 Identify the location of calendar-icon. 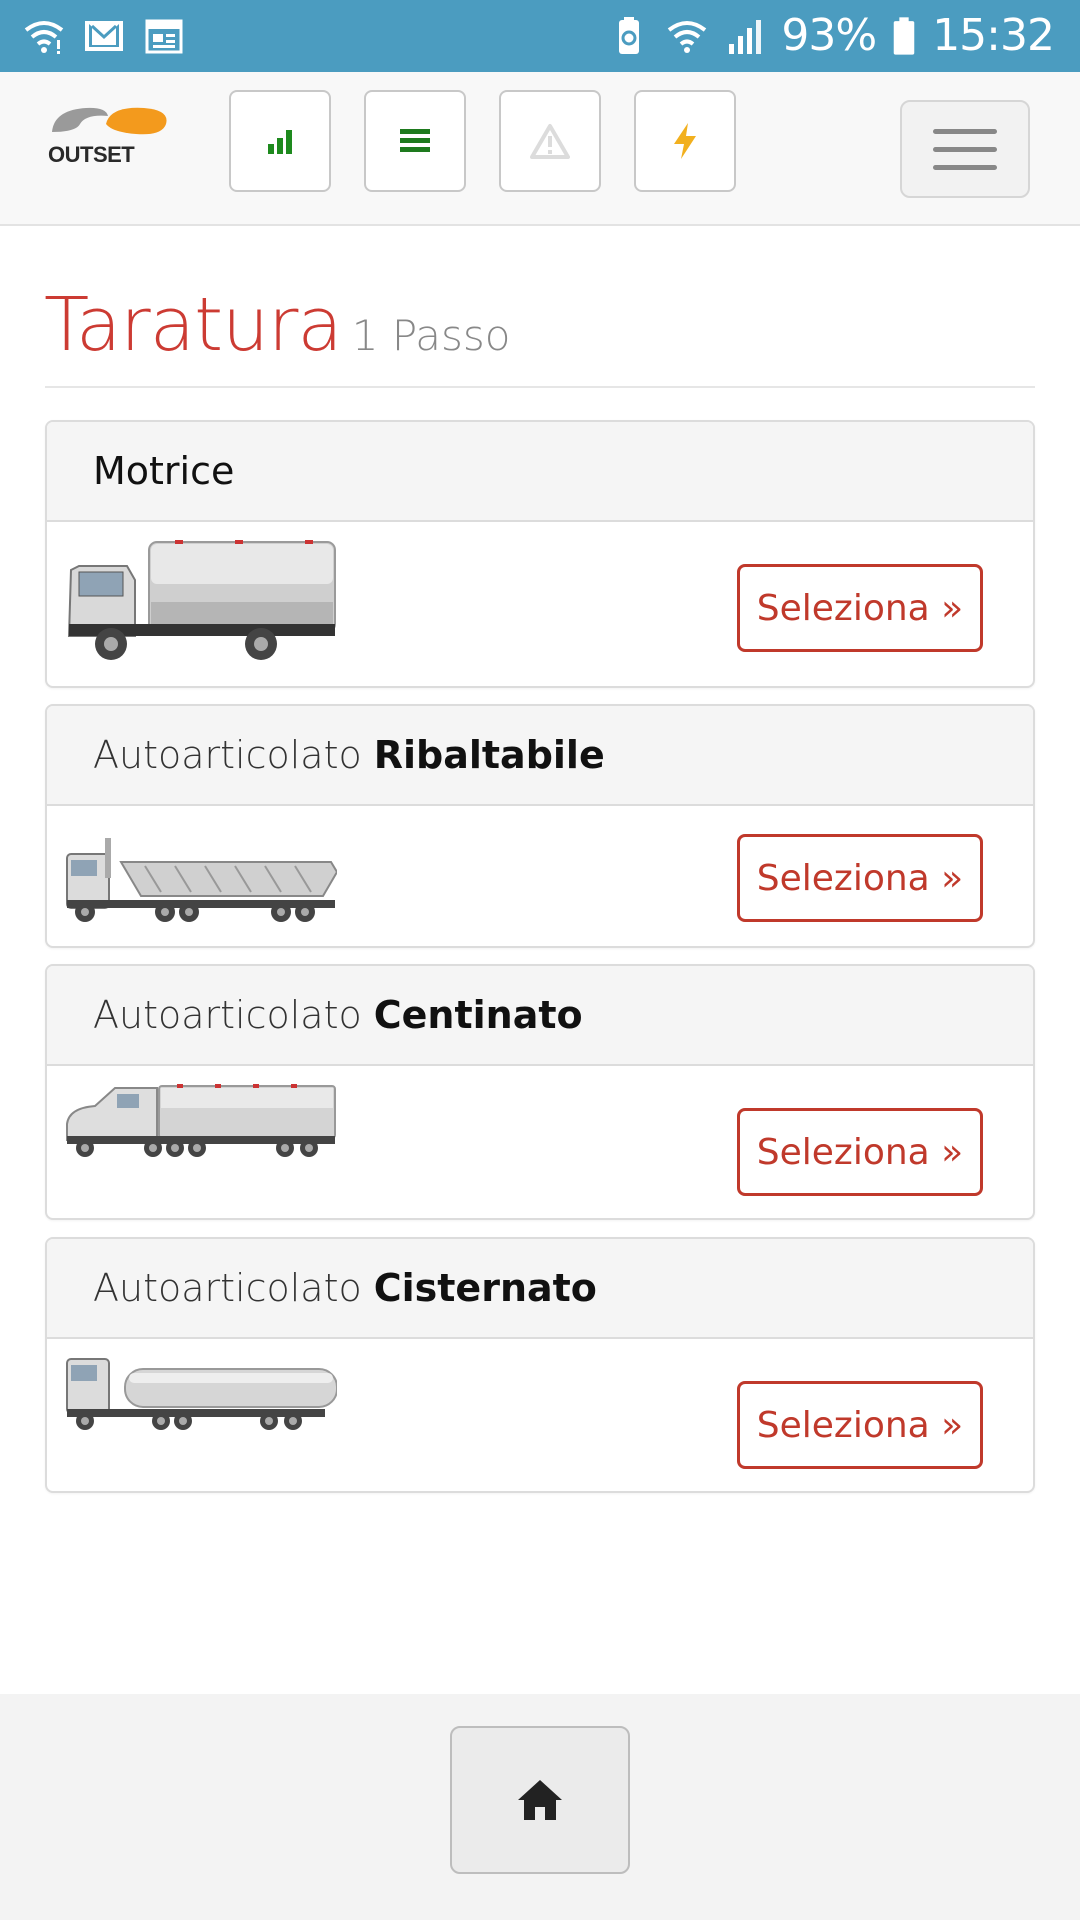
(164, 36).